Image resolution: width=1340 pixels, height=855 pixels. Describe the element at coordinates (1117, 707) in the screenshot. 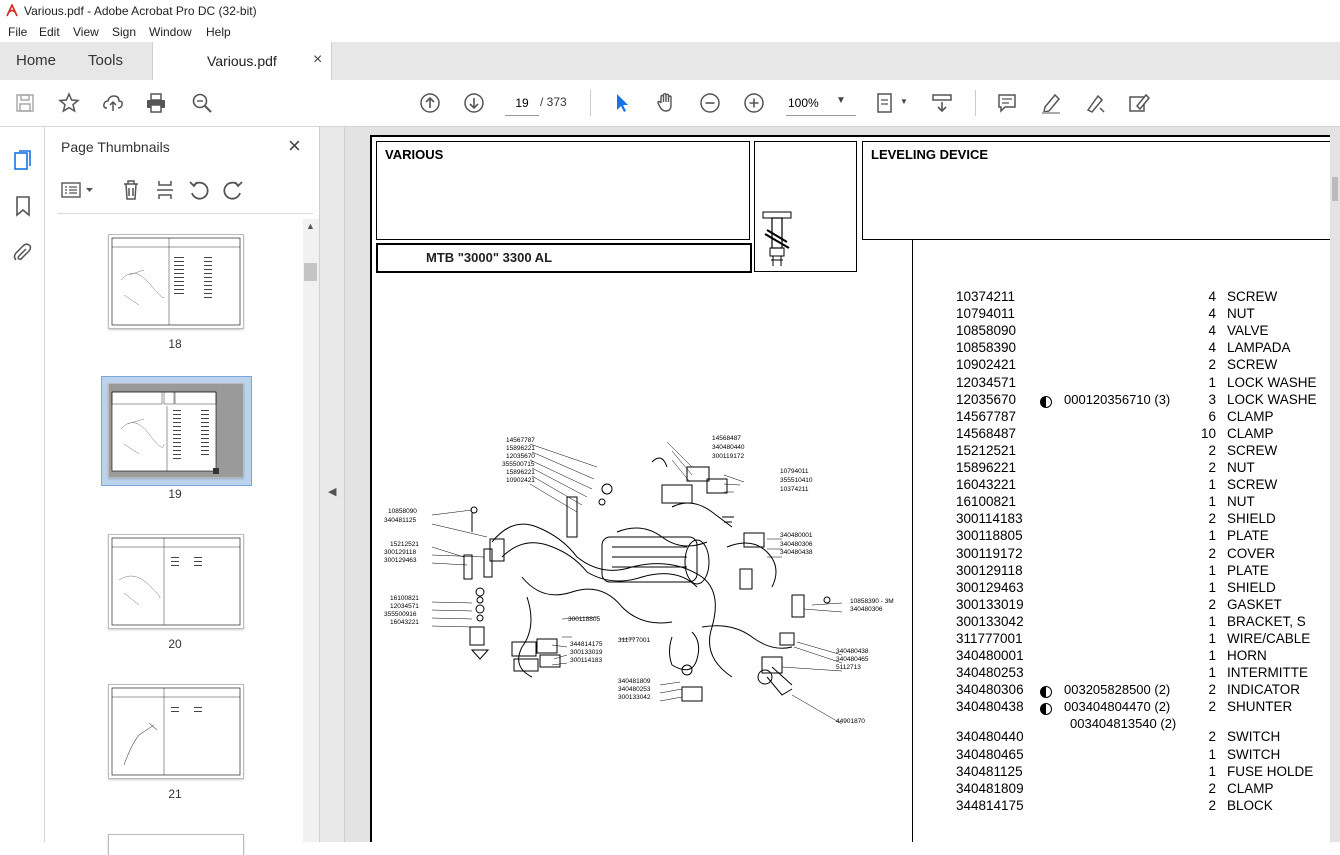

I see `replacement-number: 003404804470 (2)` at that location.